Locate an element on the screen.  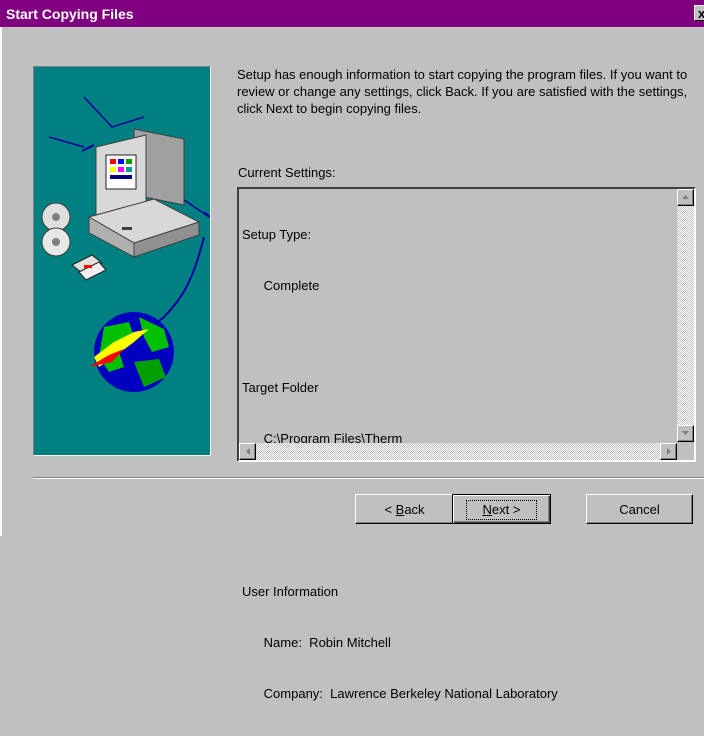
close-button: x is located at coordinates (699, 13).